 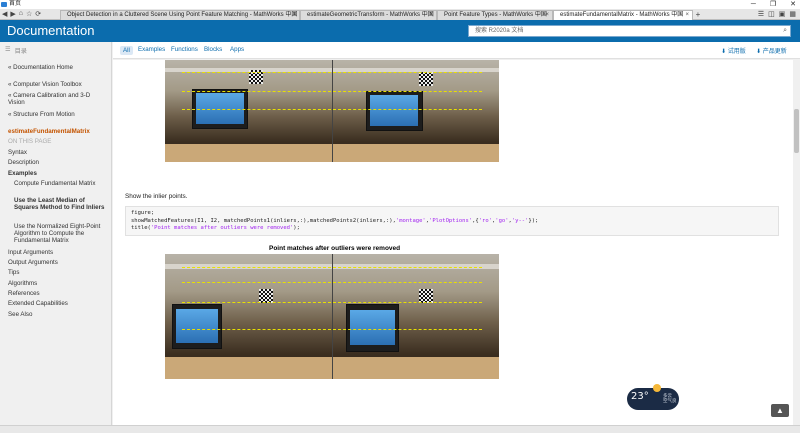 What do you see at coordinates (20, 51) in the screenshot?
I see `toc-label: 目录` at bounding box center [20, 51].